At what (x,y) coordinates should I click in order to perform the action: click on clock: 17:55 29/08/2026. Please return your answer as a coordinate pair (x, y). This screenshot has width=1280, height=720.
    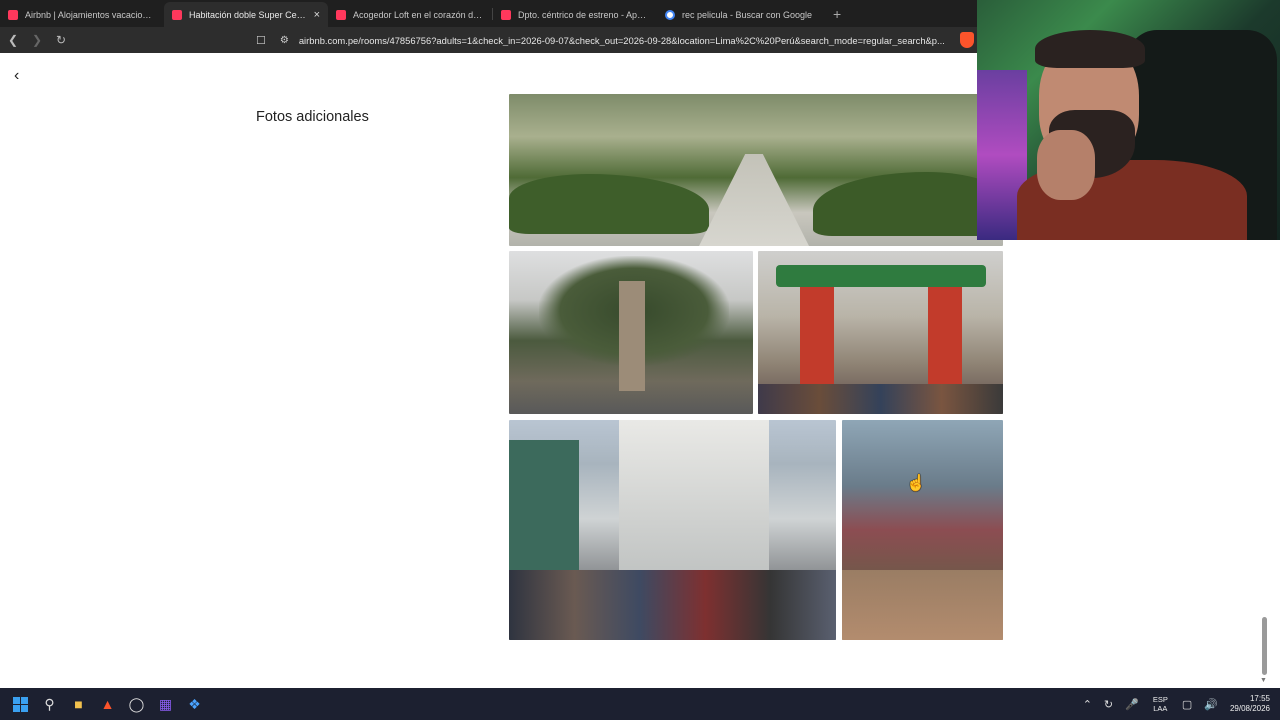
    Looking at the image, I should click on (1250, 704).